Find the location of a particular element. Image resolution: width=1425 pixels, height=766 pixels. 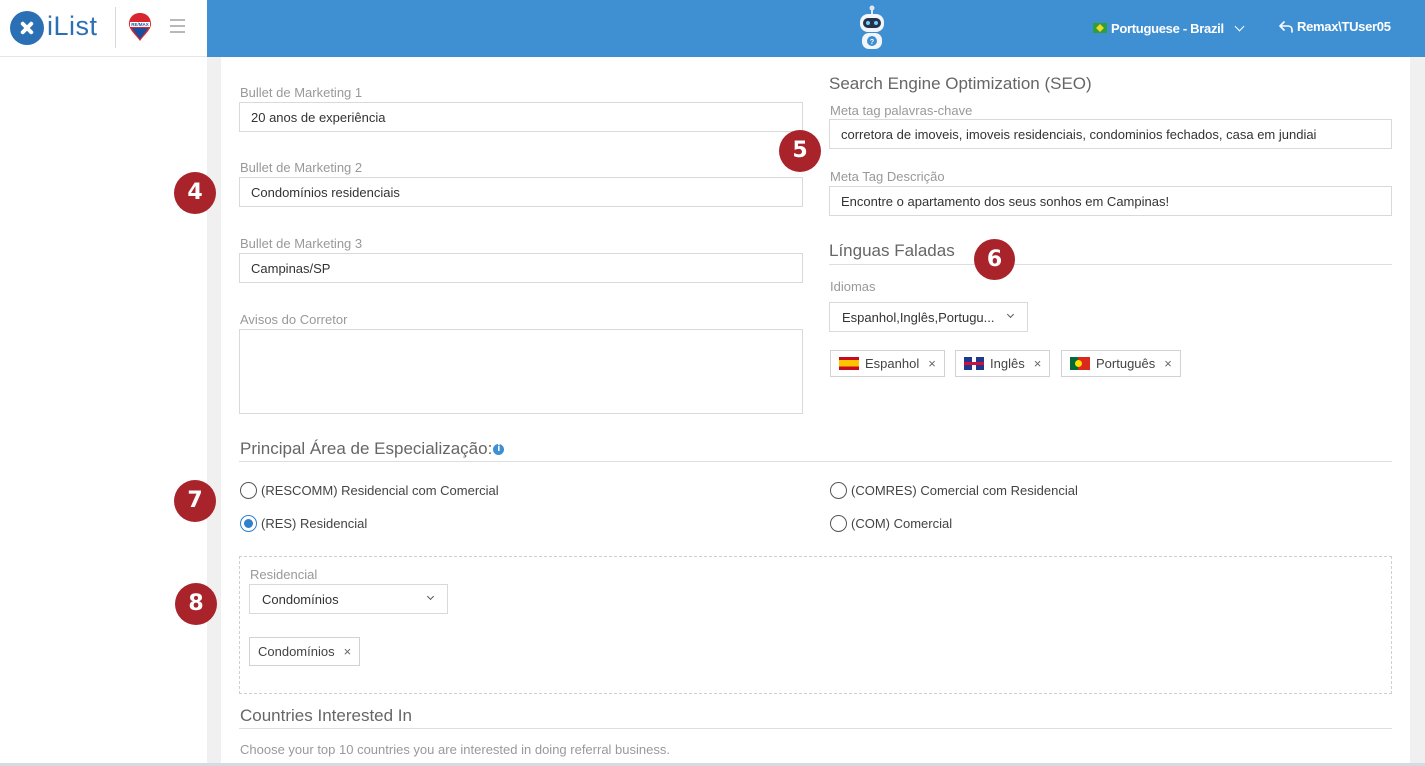

ilist-logo-icon is located at coordinates (27, 28).